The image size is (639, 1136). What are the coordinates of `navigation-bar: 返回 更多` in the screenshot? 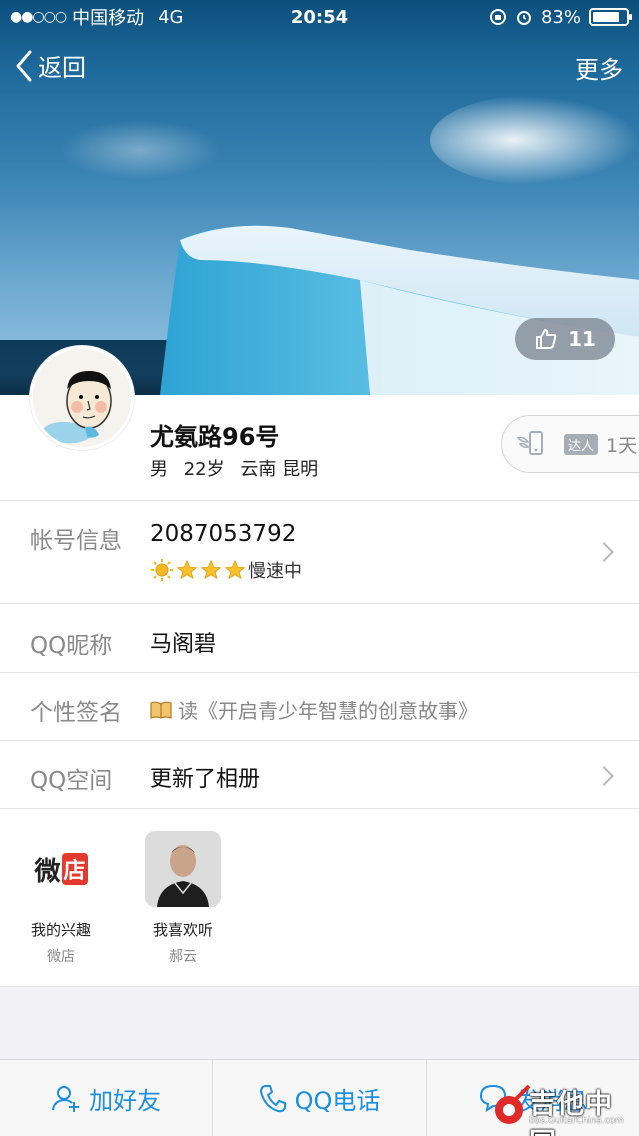 It's located at (319, 66).